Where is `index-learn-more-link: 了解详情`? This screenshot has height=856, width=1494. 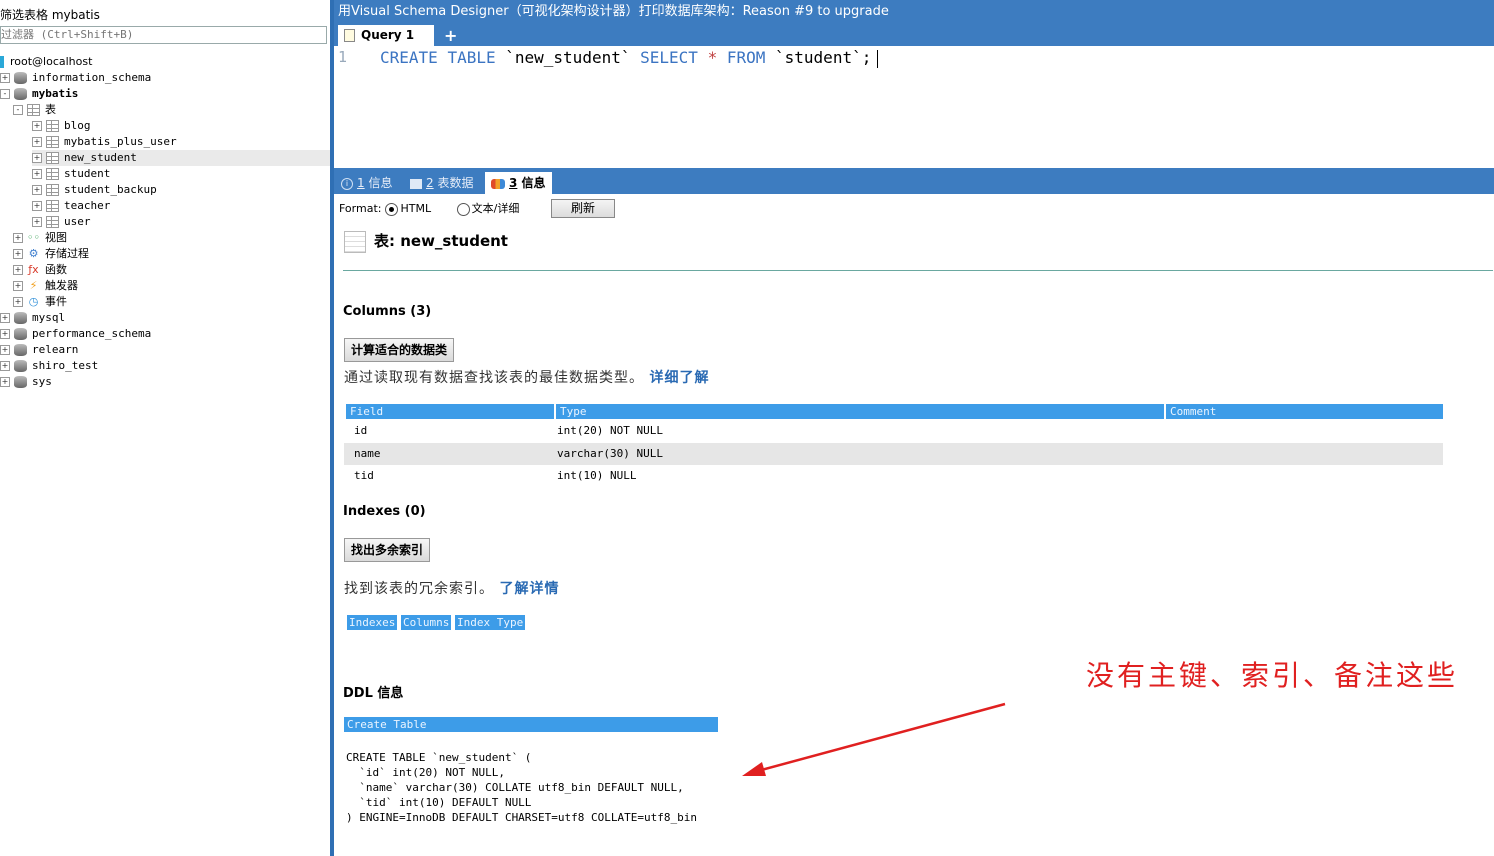 index-learn-more-link: 了解详情 is located at coordinates (529, 589).